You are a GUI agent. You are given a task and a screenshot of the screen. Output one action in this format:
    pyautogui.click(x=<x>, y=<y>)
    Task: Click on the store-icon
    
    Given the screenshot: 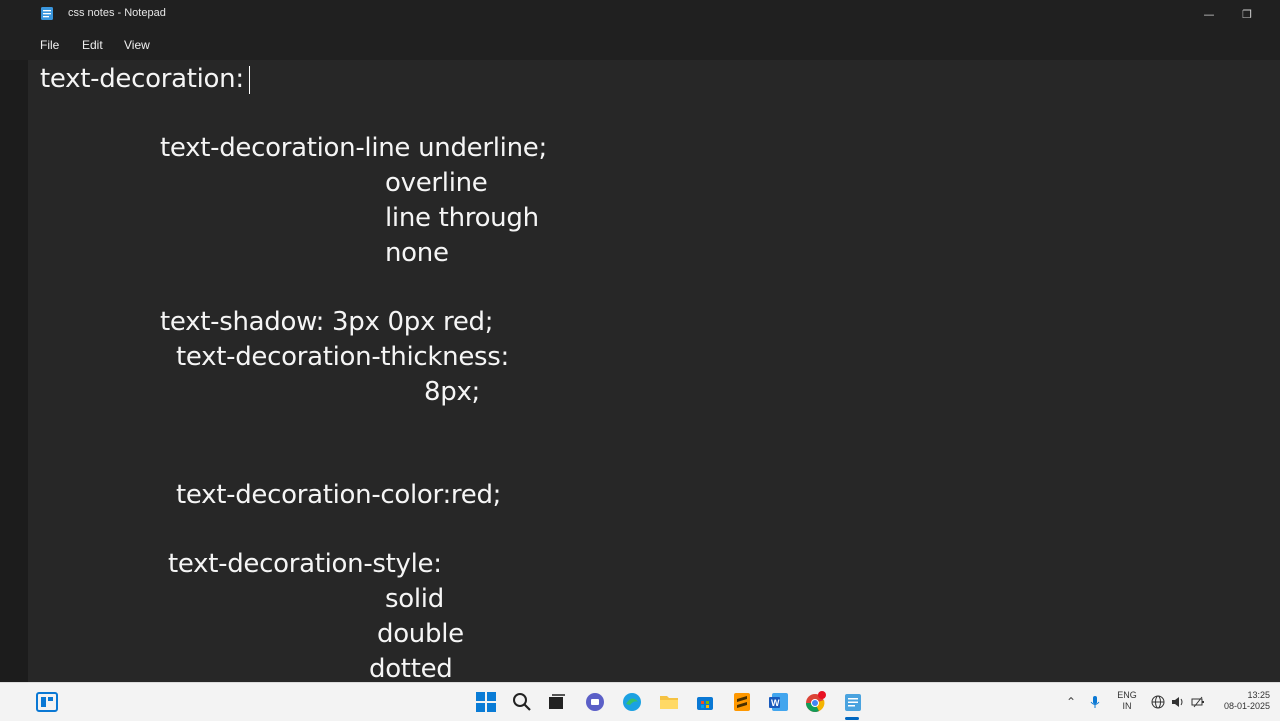 What is the action you would take?
    pyautogui.click(x=705, y=702)
    